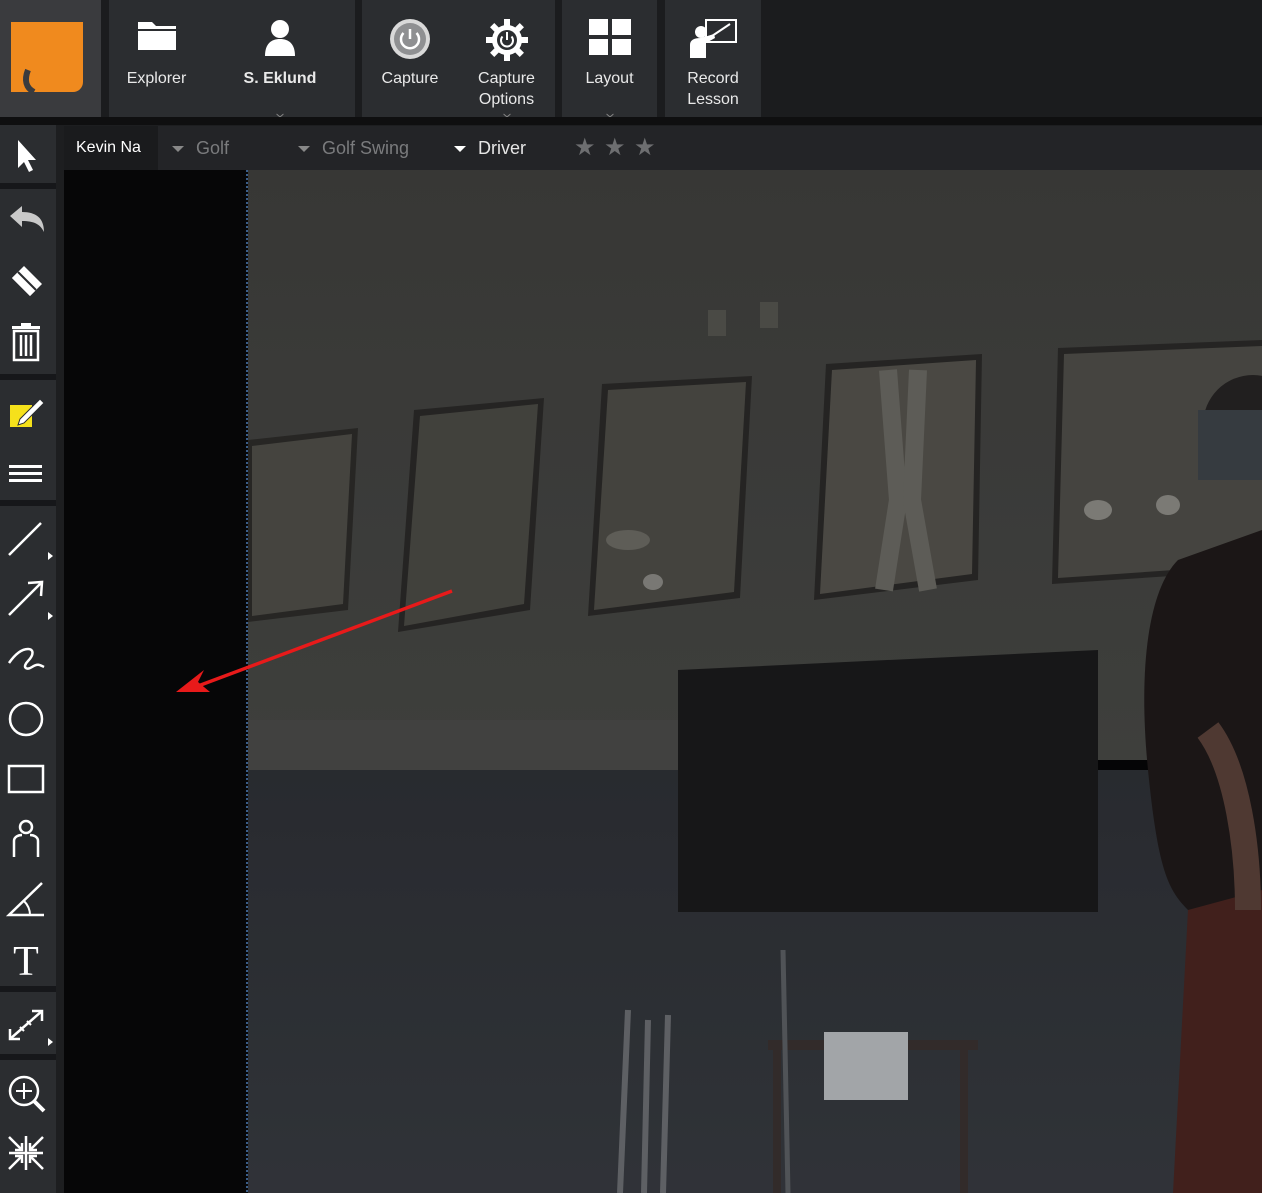  What do you see at coordinates (28, 471) in the screenshot?
I see `line-style-tool` at bounding box center [28, 471].